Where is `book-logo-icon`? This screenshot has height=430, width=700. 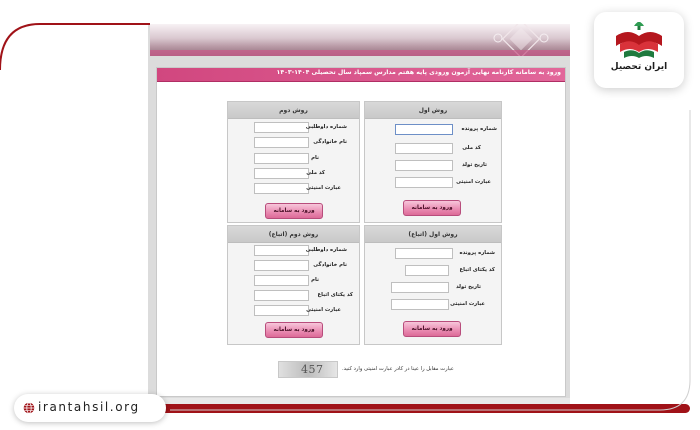
book-logo-icon is located at coordinates (639, 40).